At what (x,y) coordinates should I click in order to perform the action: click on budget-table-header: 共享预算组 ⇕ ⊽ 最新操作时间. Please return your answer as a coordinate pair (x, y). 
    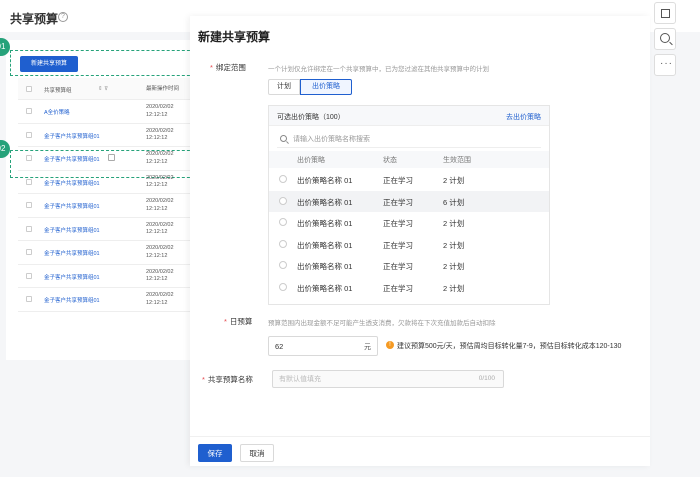
    Looking at the image, I should click on (106, 89).